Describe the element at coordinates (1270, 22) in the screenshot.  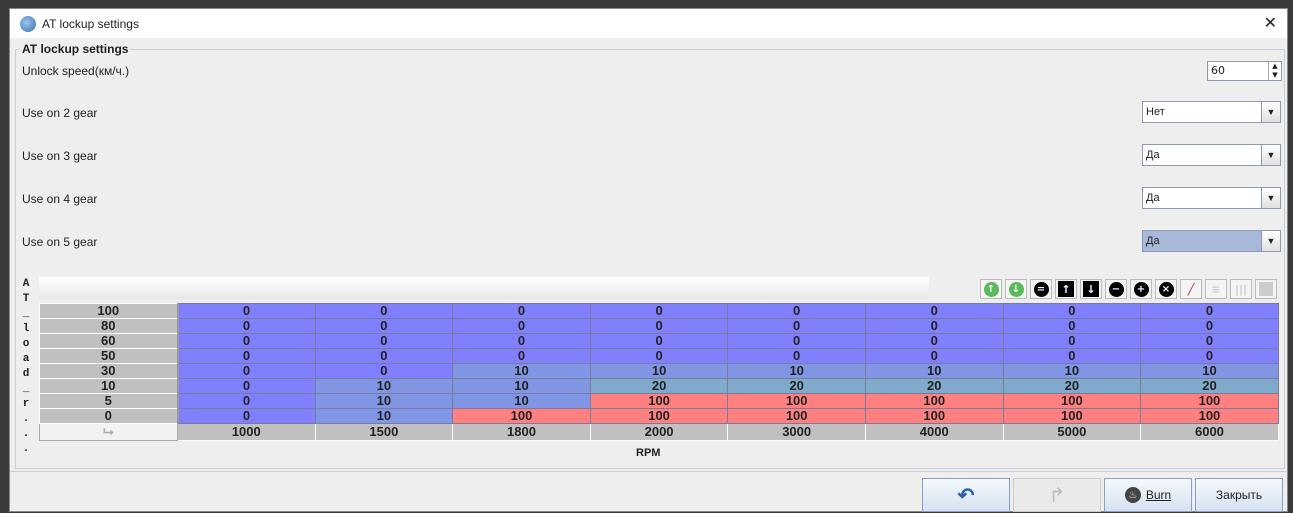
I see `close-icon: ✕` at that location.